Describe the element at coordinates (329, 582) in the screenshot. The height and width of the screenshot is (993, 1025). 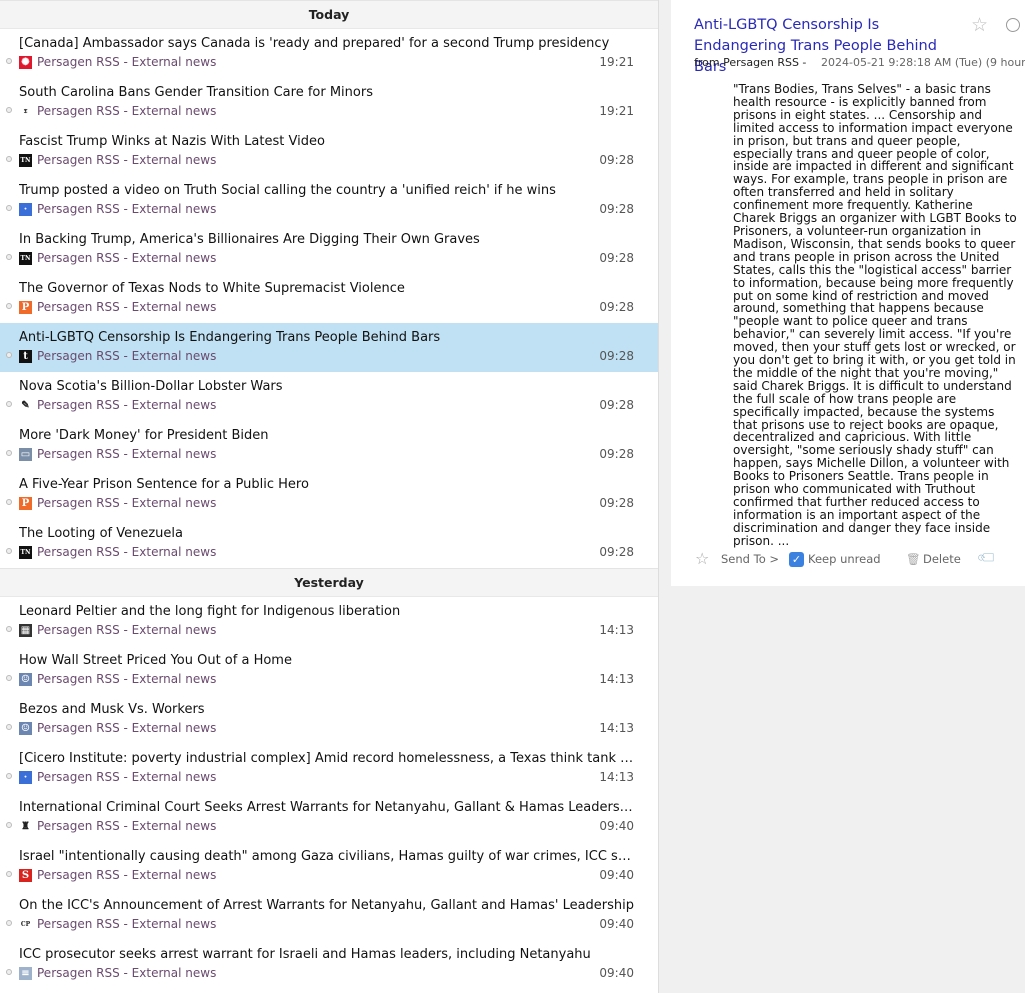
I see `group-header-yesterday: Yesterday` at that location.